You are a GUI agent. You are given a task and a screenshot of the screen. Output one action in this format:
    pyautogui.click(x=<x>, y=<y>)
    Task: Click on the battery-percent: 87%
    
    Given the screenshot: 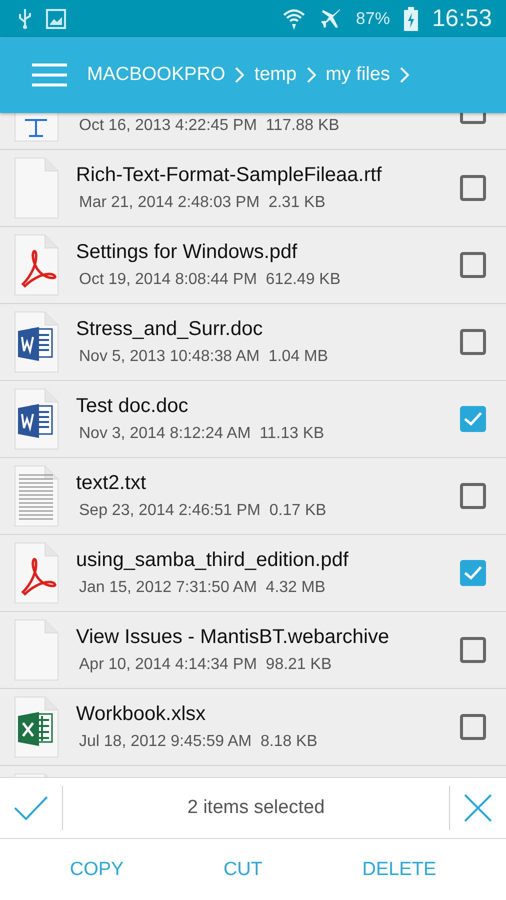 What is the action you would take?
    pyautogui.click(x=373, y=18)
    